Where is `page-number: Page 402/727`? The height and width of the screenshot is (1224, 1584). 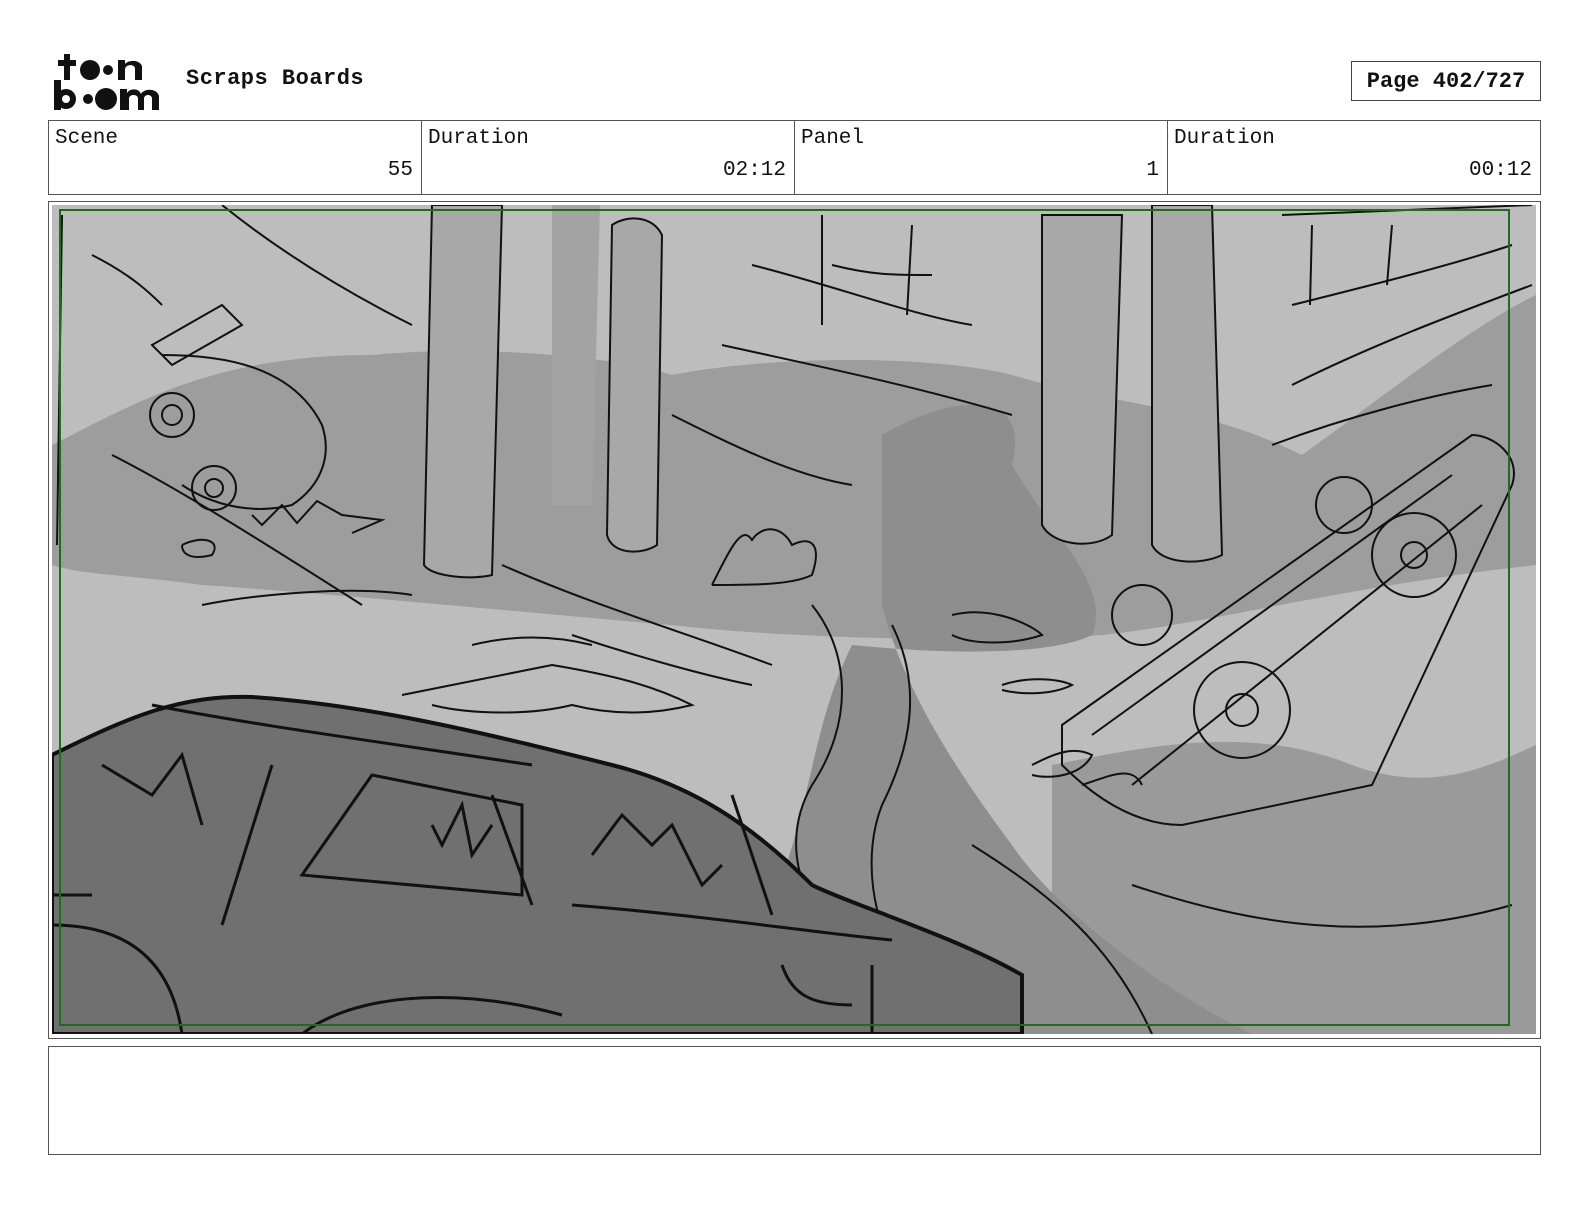
page-number: Page 402/727 is located at coordinates (1446, 81).